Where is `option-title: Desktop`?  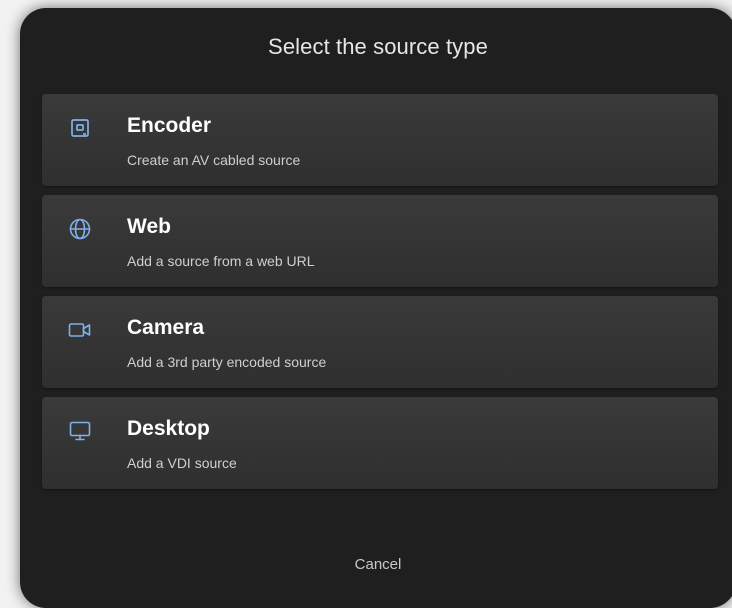 option-title: Desktop is located at coordinates (168, 428).